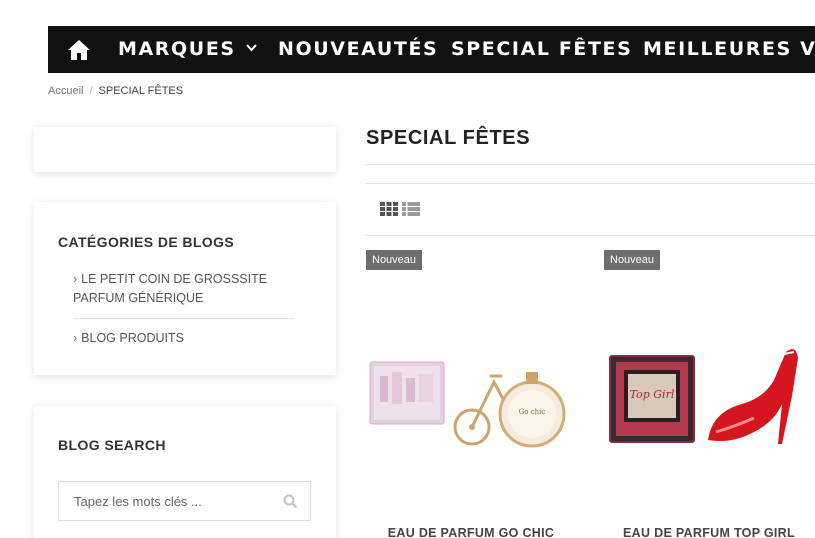  What do you see at coordinates (389, 209) in the screenshot?
I see `grid-view-icon` at bounding box center [389, 209].